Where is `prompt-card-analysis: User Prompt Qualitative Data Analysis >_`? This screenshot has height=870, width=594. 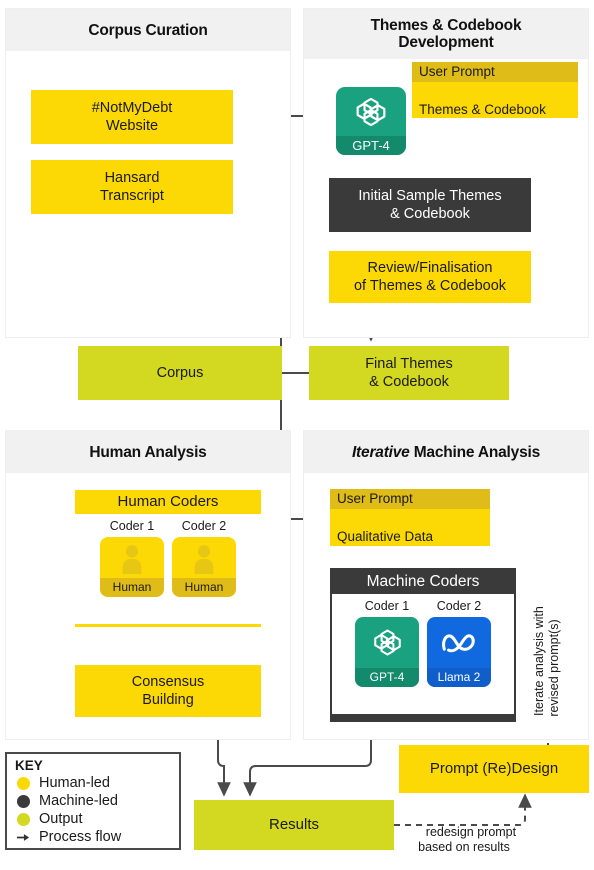 prompt-card-analysis: User Prompt Qualitative Data Analysis >_ is located at coordinates (410, 517).